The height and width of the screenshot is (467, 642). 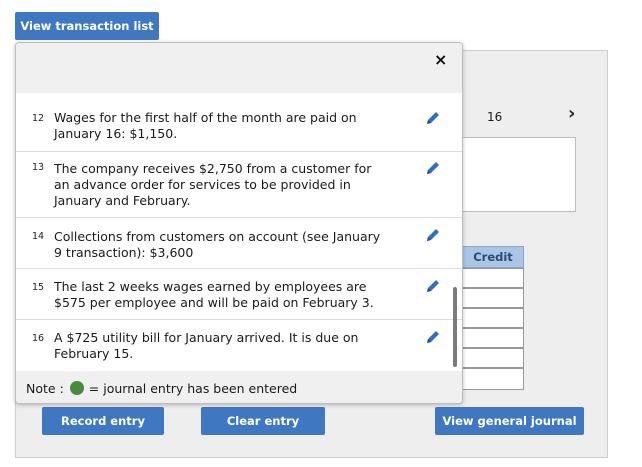 What do you see at coordinates (455, 327) in the screenshot?
I see `scrollbar` at bounding box center [455, 327].